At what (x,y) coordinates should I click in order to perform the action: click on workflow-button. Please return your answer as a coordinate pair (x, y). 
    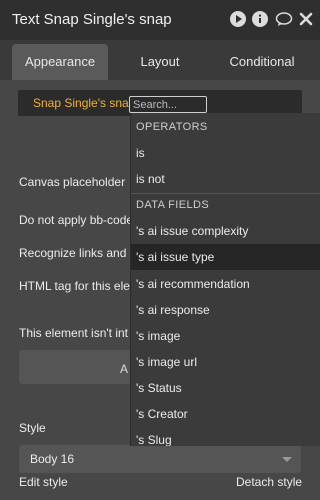
    Looking at the image, I should click on (75, 367).